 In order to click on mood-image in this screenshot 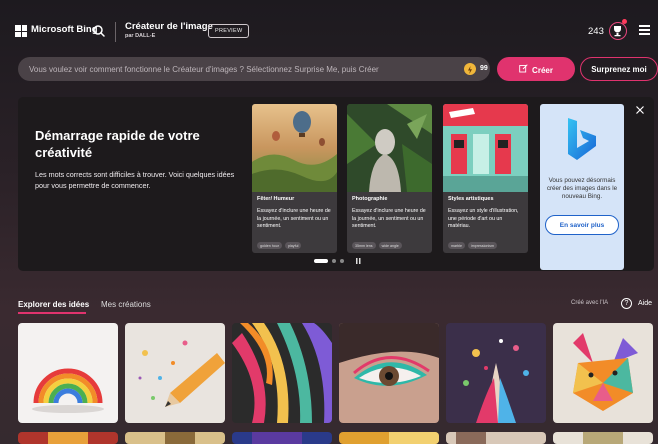, I will do `click(294, 148)`.